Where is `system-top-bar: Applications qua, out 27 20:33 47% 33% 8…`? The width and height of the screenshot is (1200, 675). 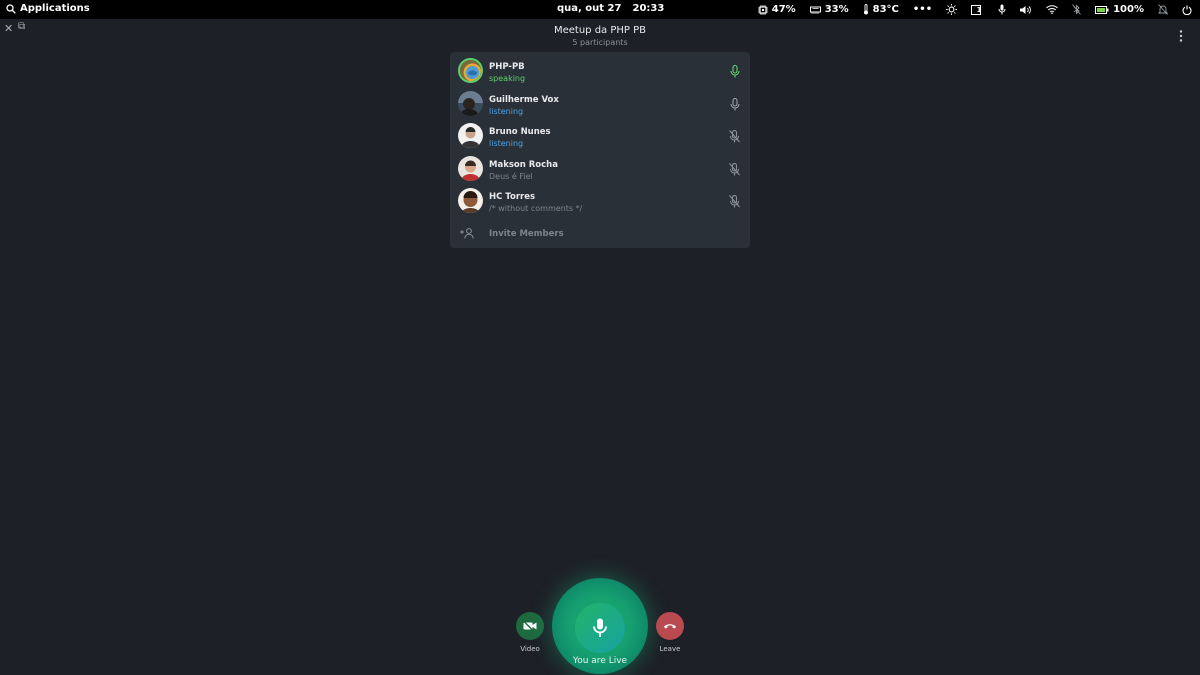 system-top-bar: Applications qua, out 27 20:33 47% 33% 8… is located at coordinates (600, 9).